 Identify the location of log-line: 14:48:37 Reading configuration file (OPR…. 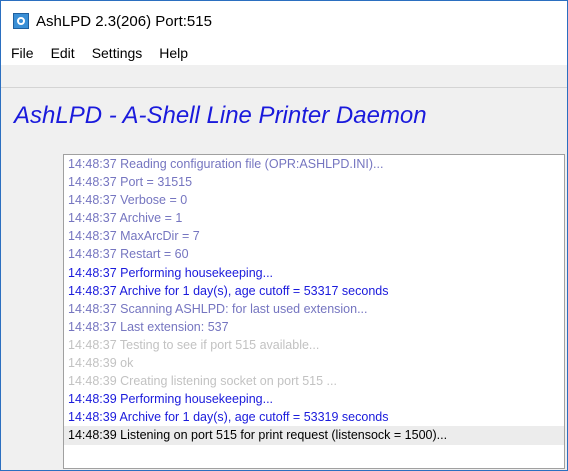
(314, 164).